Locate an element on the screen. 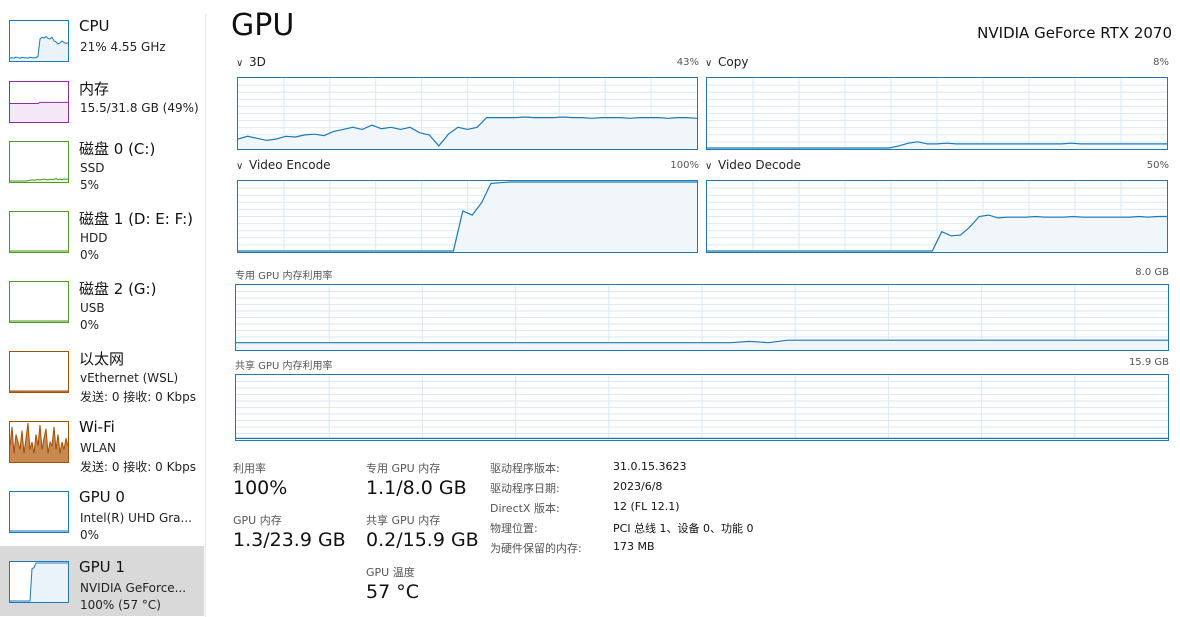 This screenshot has width=1180, height=617. sidebar-item-disk-2: 磁盘 2 (G:) USB 0% is located at coordinates (102, 301).